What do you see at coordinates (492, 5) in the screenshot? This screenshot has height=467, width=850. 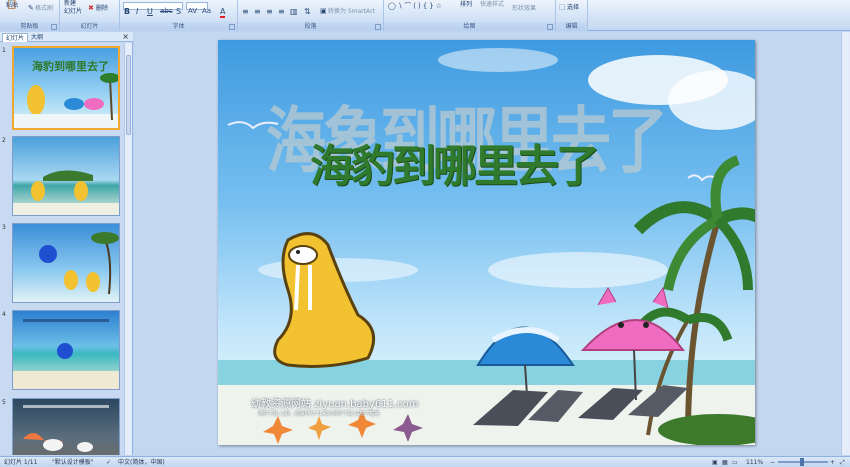 I see `quick-styles-button: 快速样式` at bounding box center [492, 5].